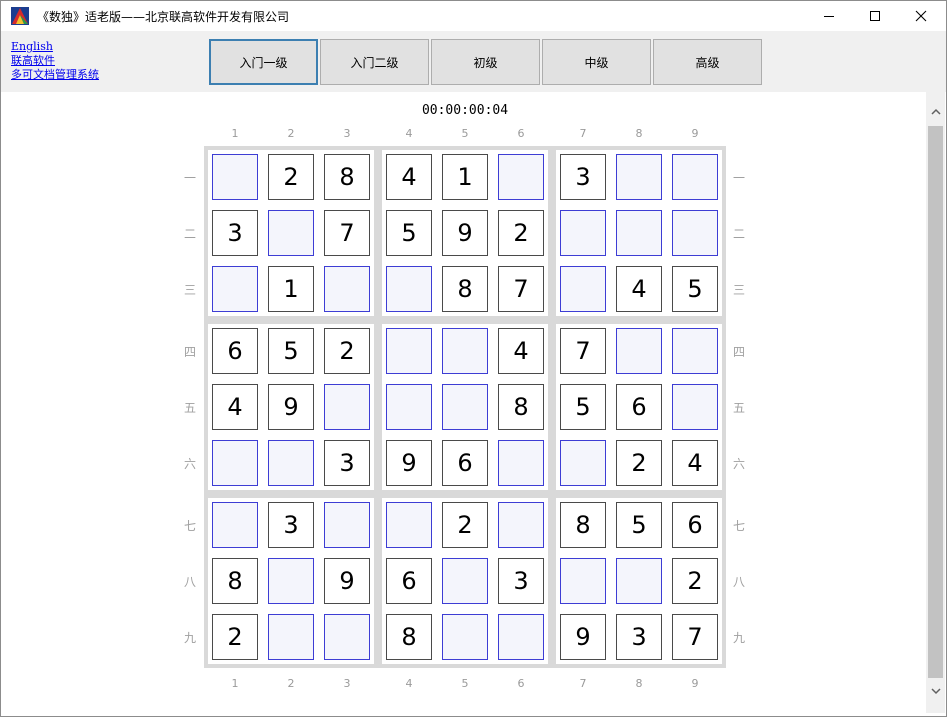  Describe the element at coordinates (347, 133) in the screenshot. I see `column-label-top: 3` at that location.